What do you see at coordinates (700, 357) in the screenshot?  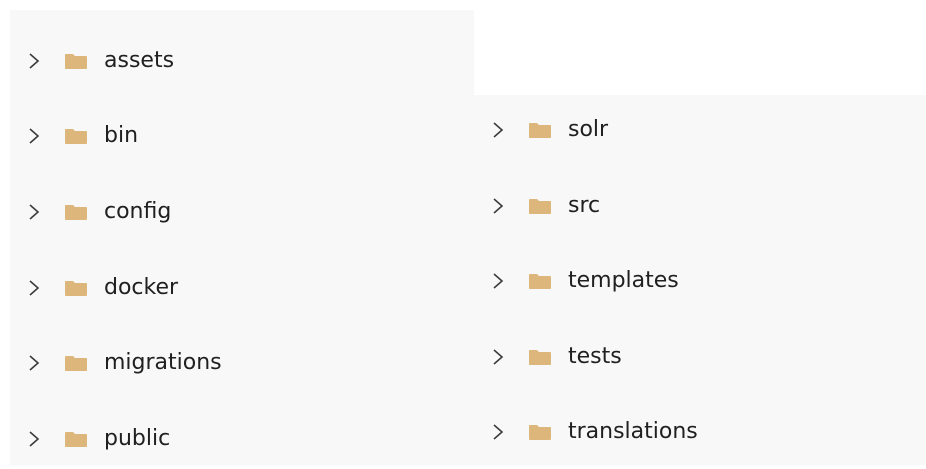 I see `folder-row-tests: tests` at bounding box center [700, 357].